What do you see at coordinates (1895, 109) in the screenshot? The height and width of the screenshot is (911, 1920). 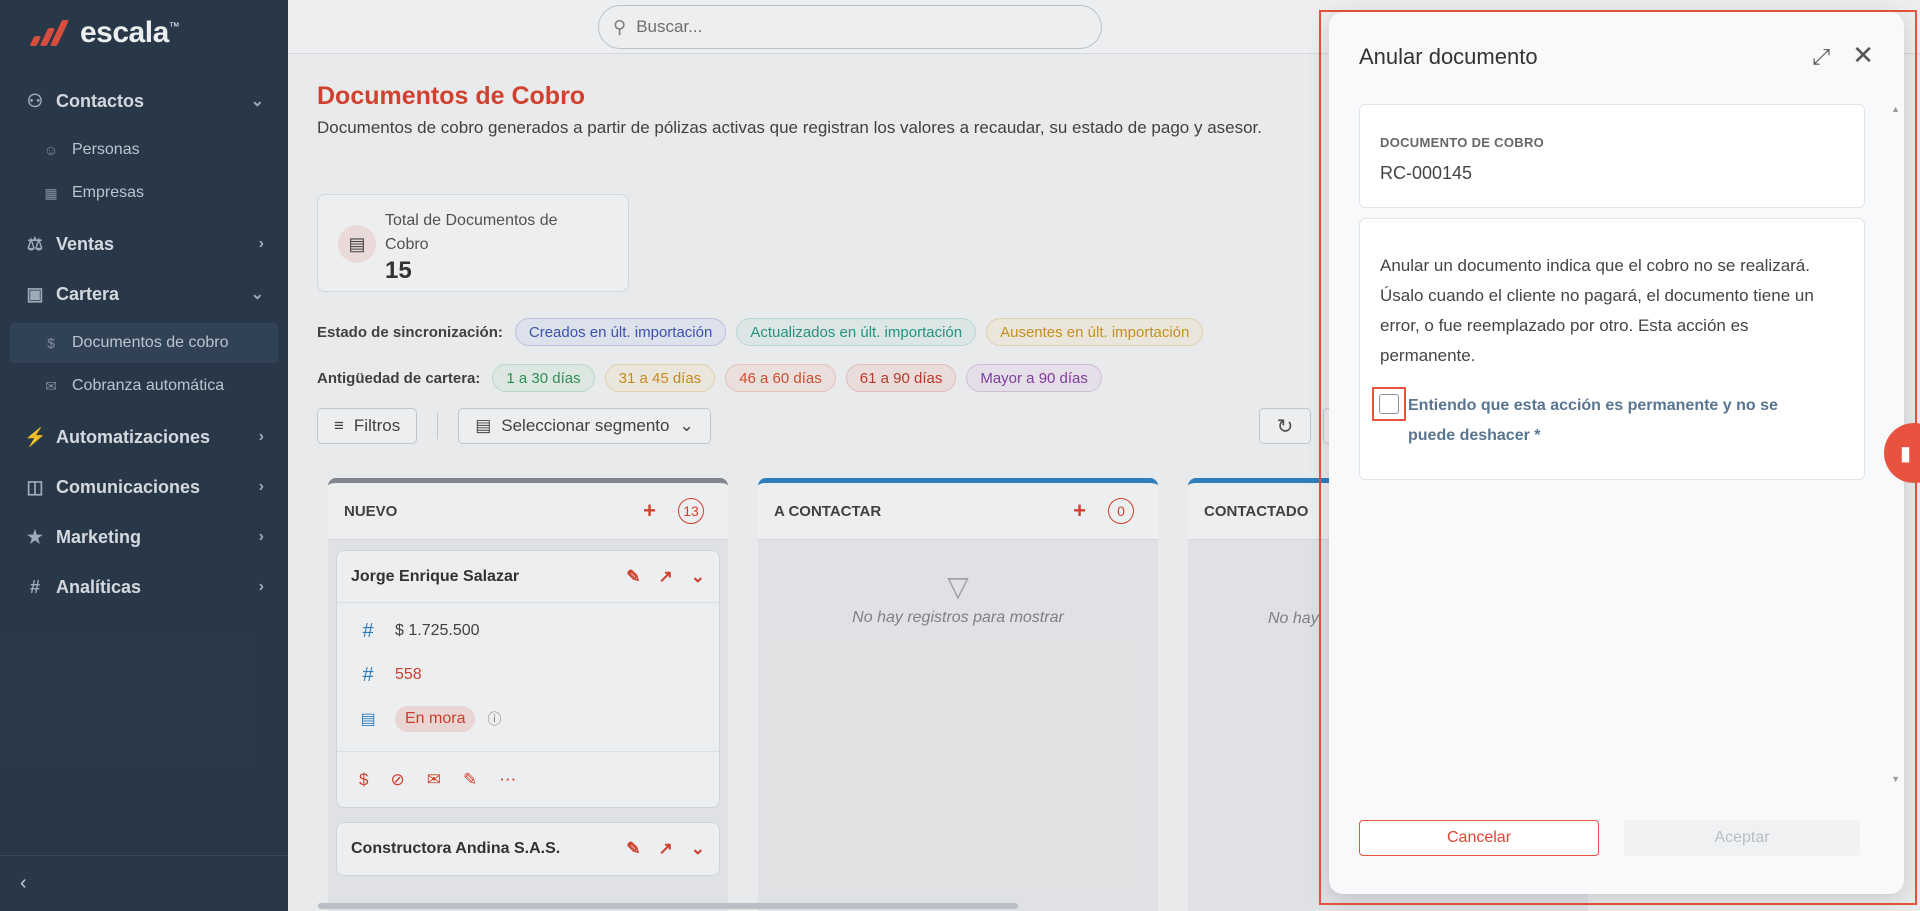 I see `scroll-up-arrow-icon: ▲` at bounding box center [1895, 109].